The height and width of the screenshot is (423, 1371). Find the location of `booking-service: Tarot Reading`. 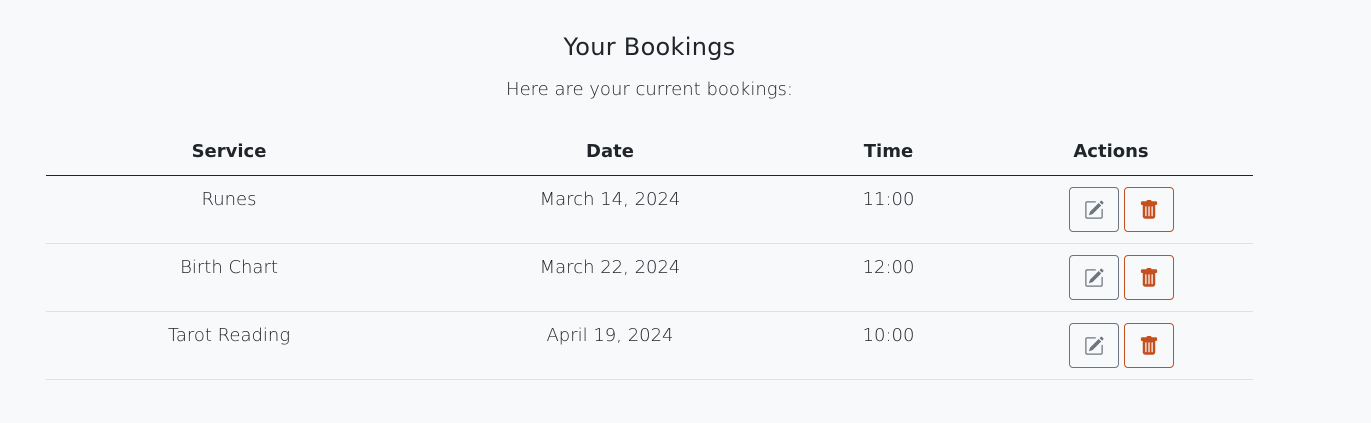

booking-service: Tarot Reading is located at coordinates (229, 345).